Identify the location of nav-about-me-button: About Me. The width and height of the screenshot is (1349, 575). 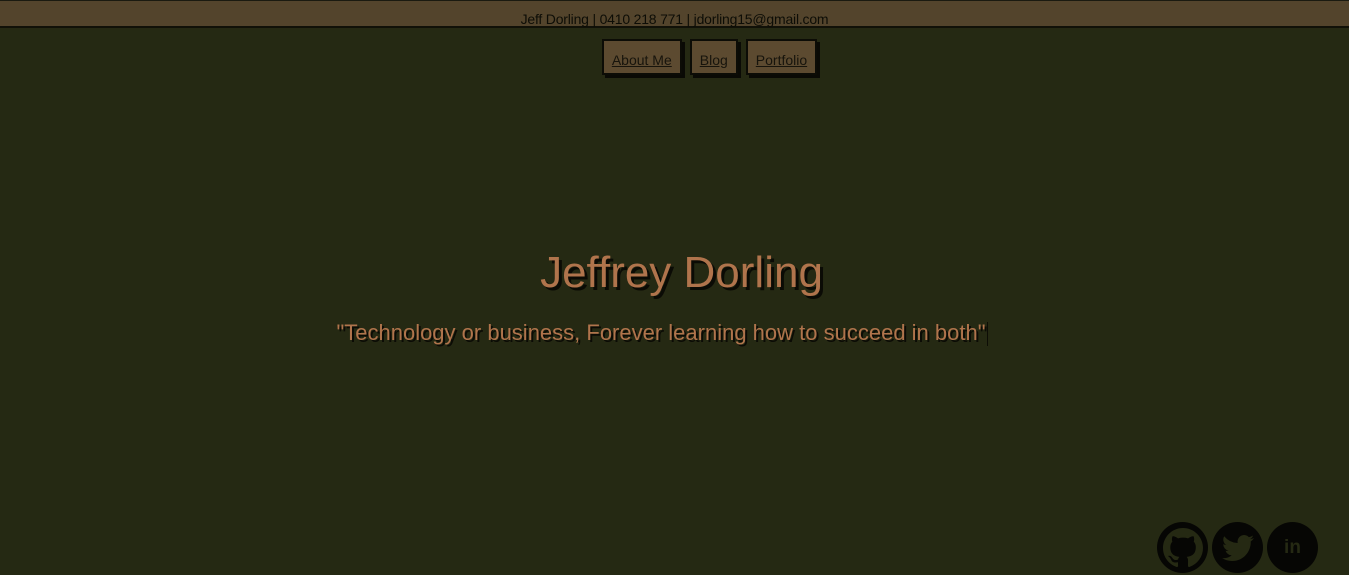
(641, 57).